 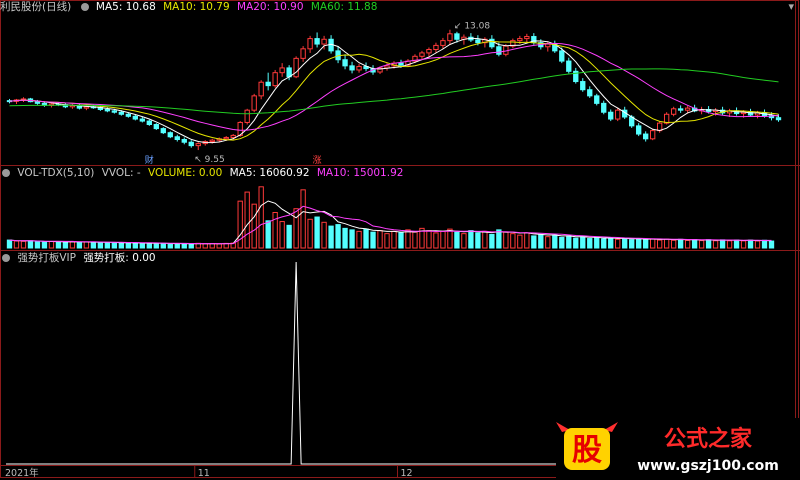 What do you see at coordinates (708, 466) in the screenshot?
I see `site-url: www.gszj100.com` at bounding box center [708, 466].